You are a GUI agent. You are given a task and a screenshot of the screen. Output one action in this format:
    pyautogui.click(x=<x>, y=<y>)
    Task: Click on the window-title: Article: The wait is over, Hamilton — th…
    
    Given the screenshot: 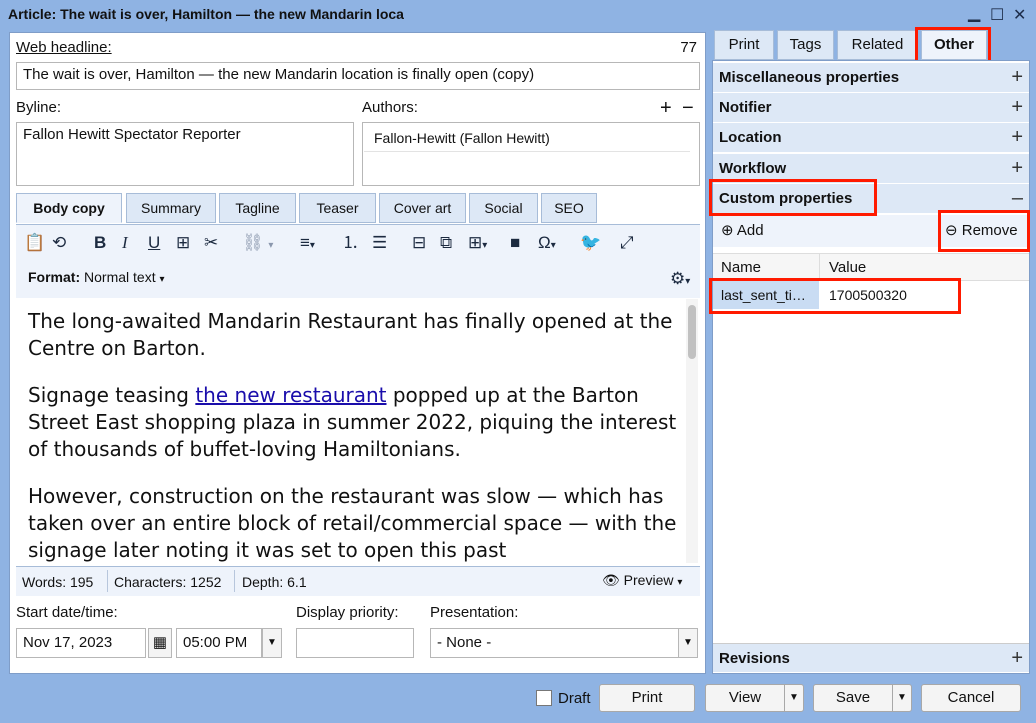 What is the action you would take?
    pyautogui.click(x=206, y=14)
    